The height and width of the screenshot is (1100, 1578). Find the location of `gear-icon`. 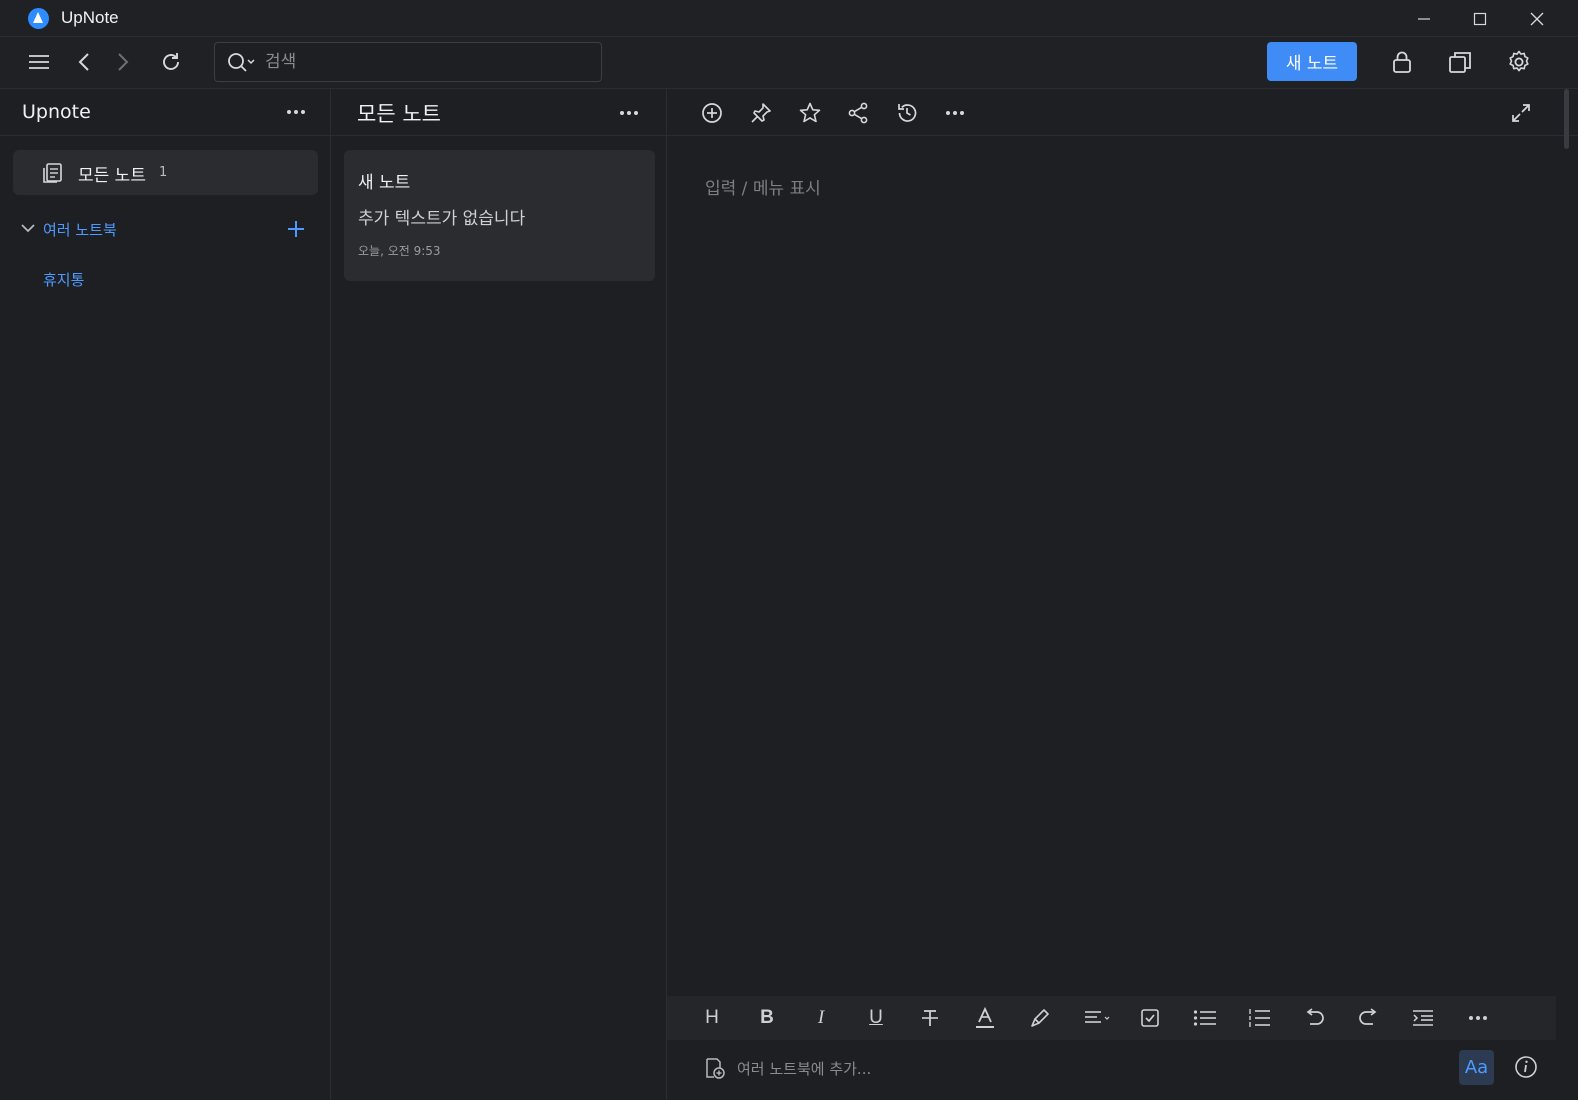

gear-icon is located at coordinates (1519, 61).